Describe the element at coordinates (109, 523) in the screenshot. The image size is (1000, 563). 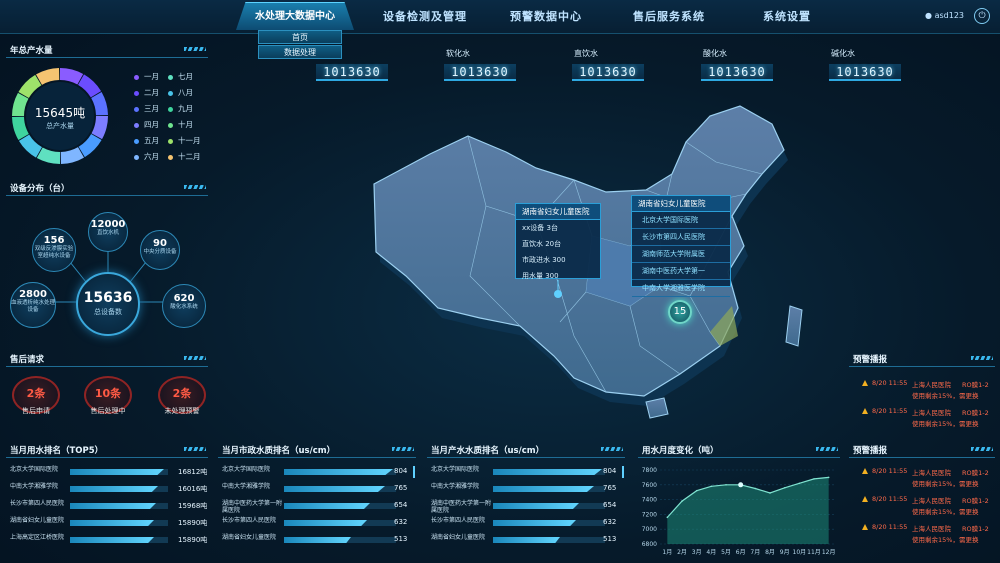
I see `rank-row: 湖南省妇女儿童医院 15890吨` at that location.